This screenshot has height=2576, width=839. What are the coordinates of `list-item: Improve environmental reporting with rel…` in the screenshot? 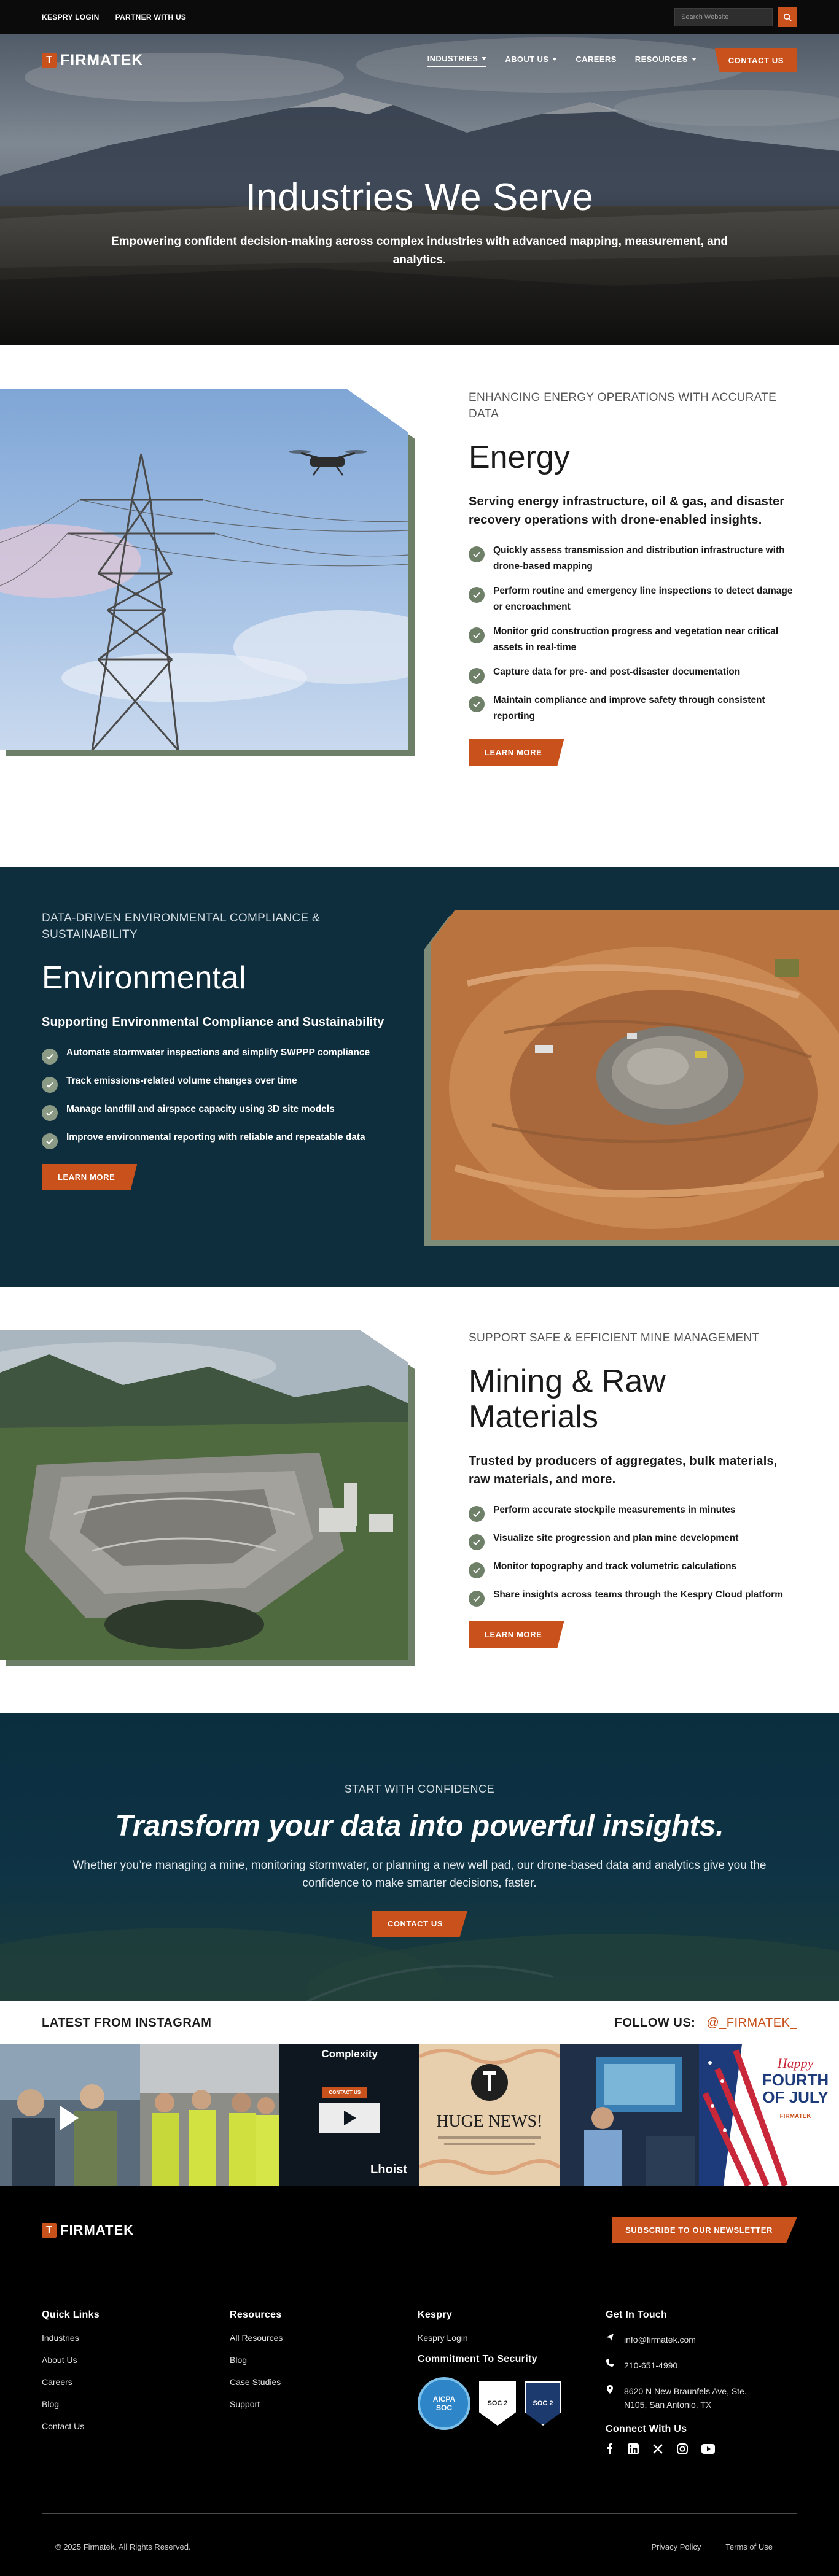 It's located at (214, 1139).